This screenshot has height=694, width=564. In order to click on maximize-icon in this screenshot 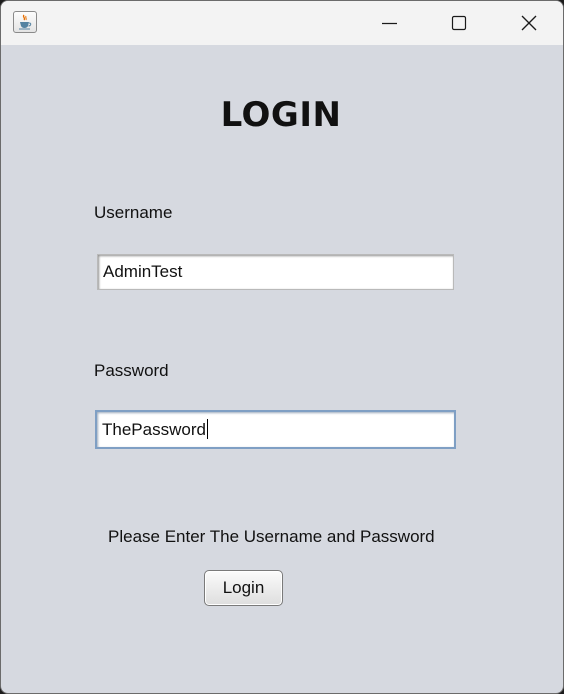, I will do `click(459, 23)`.